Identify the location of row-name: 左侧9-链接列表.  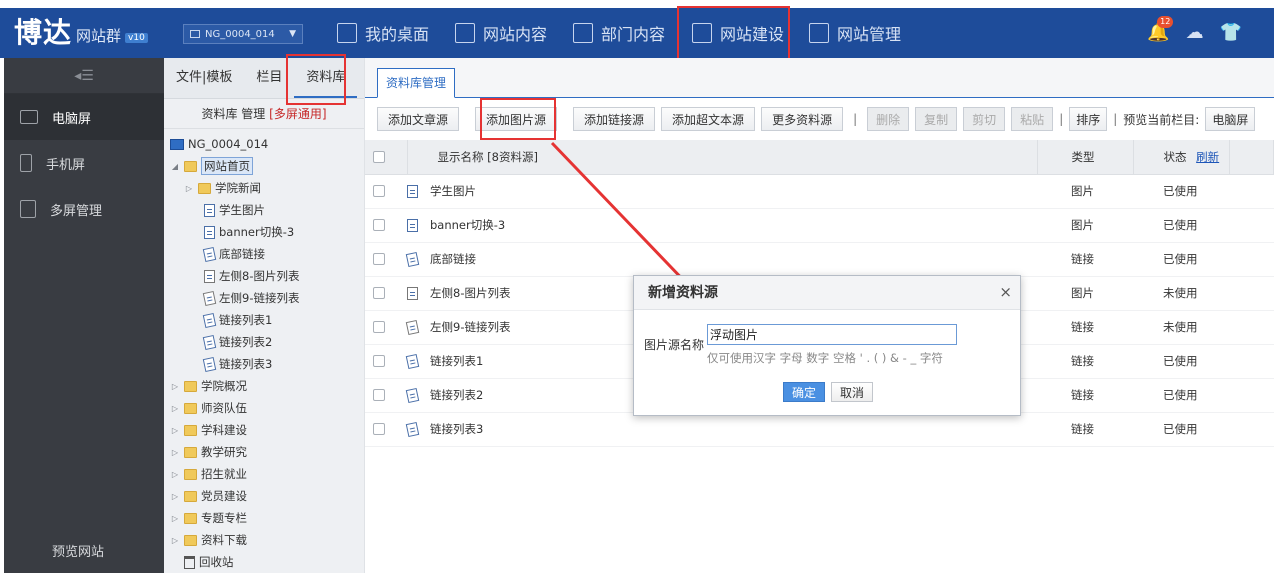
(470, 327).